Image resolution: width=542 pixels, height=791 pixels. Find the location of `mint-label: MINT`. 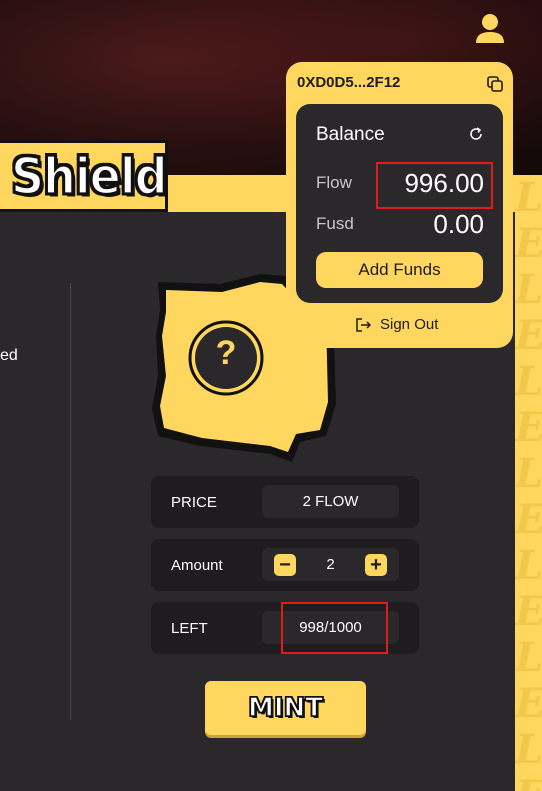

mint-label: MINT is located at coordinates (285, 708).